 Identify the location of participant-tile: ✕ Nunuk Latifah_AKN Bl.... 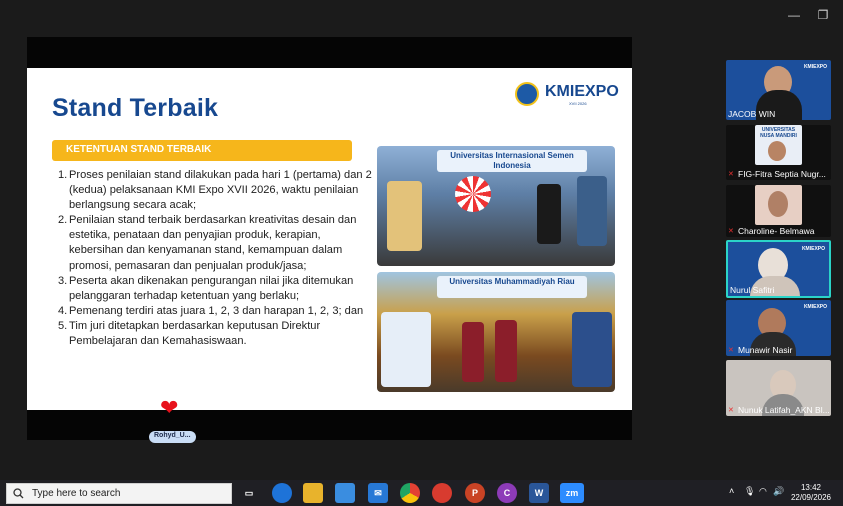
(778, 388).